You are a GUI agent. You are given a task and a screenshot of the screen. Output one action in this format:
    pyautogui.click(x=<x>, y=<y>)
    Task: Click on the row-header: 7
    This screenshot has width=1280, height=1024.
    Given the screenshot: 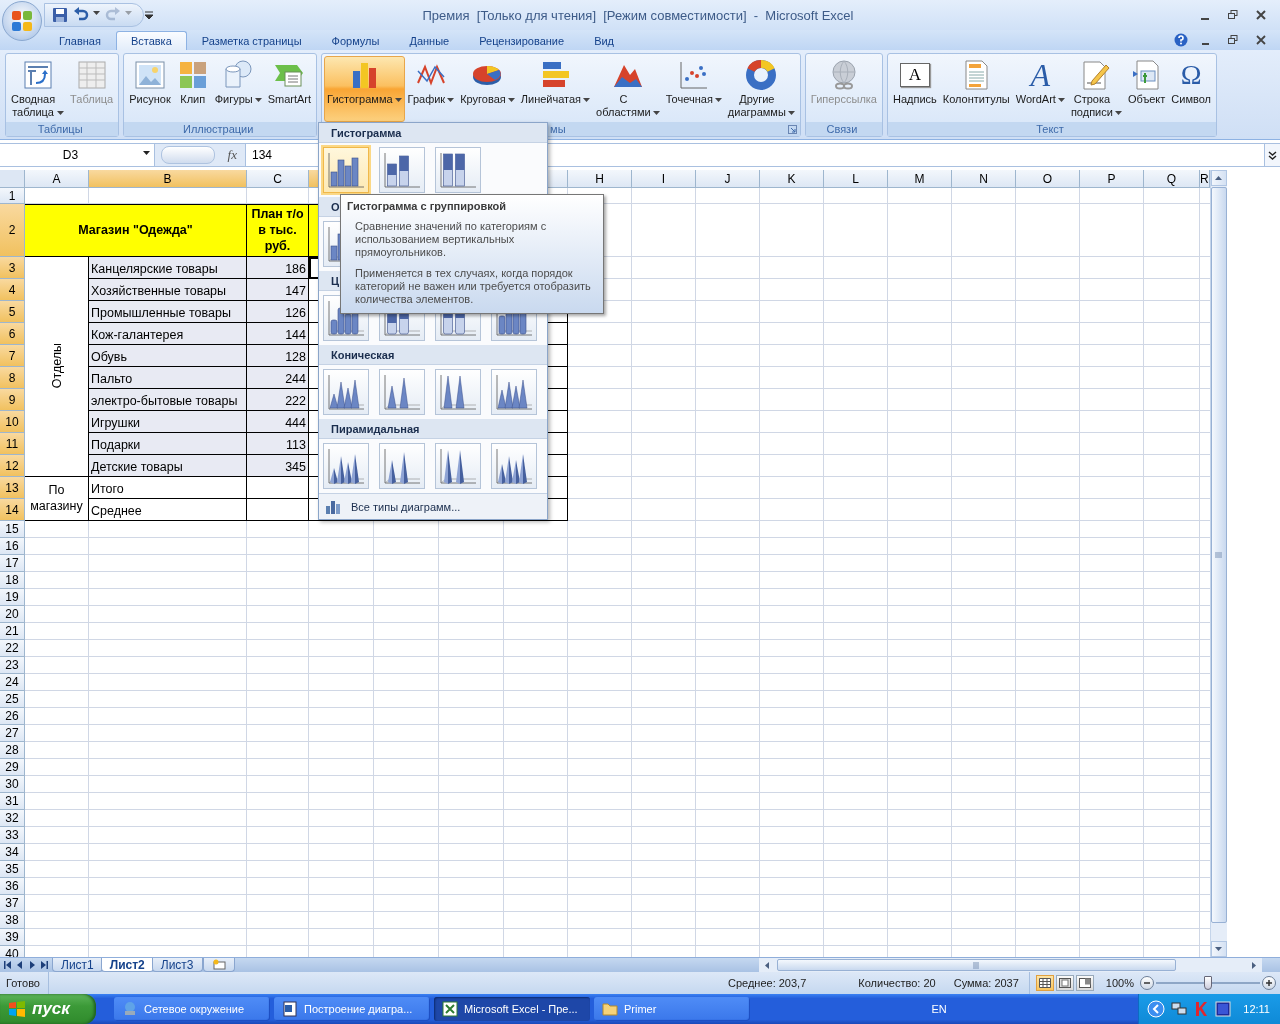 What is the action you would take?
    pyautogui.click(x=12, y=356)
    